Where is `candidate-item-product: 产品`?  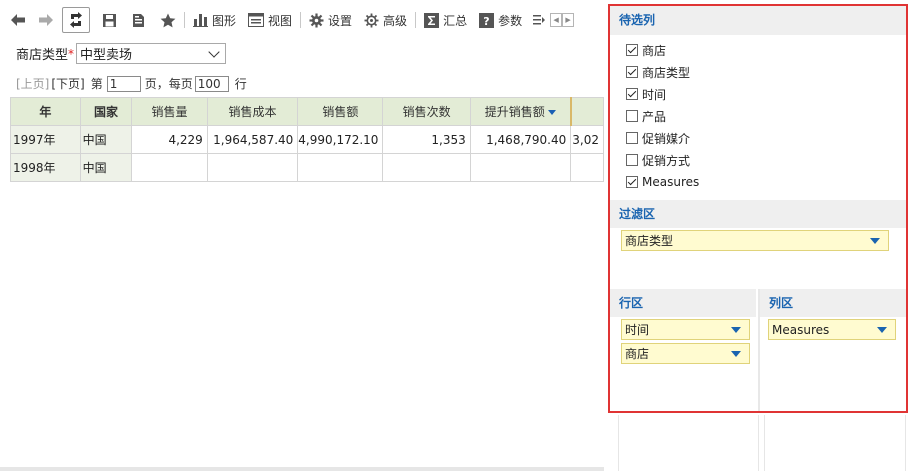 candidate-item-product: 产品 is located at coordinates (758, 116).